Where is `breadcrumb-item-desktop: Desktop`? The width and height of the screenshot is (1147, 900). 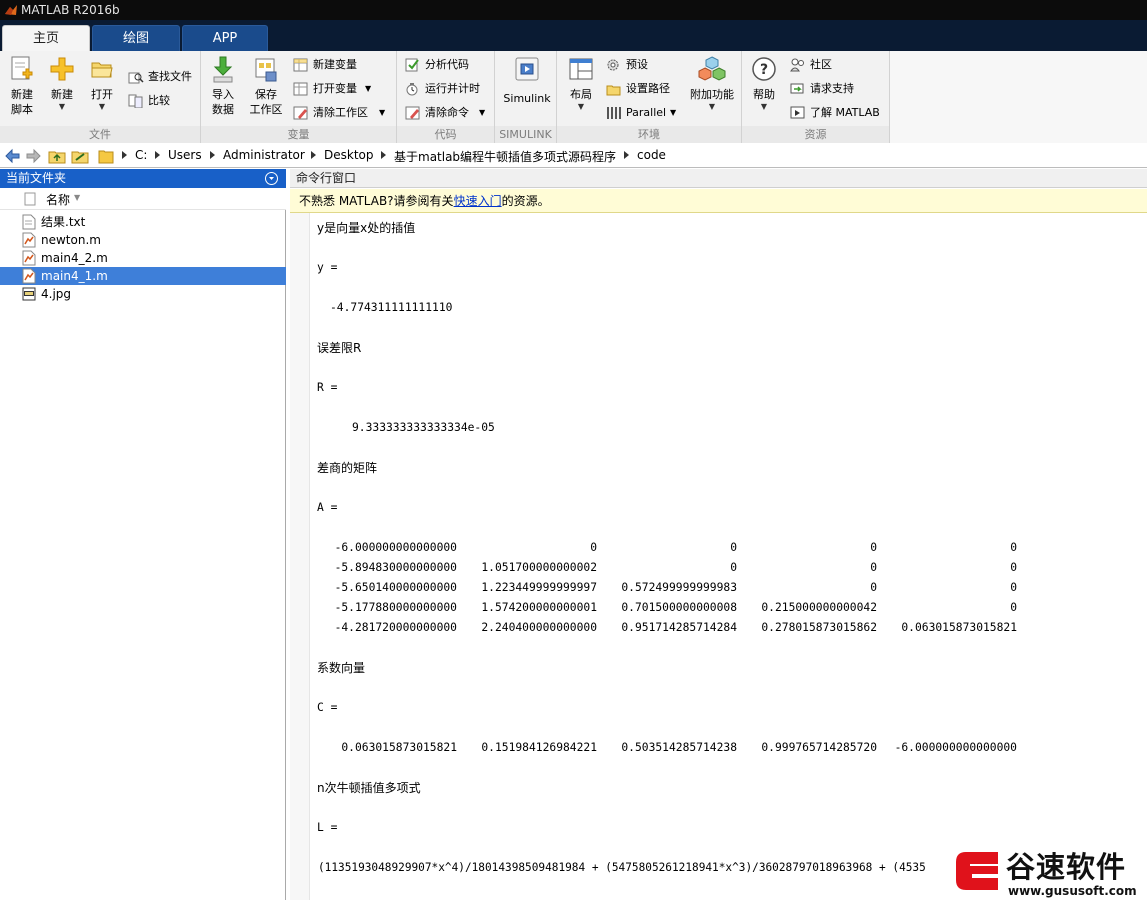
breadcrumb-item-desktop: Desktop is located at coordinates (349, 155).